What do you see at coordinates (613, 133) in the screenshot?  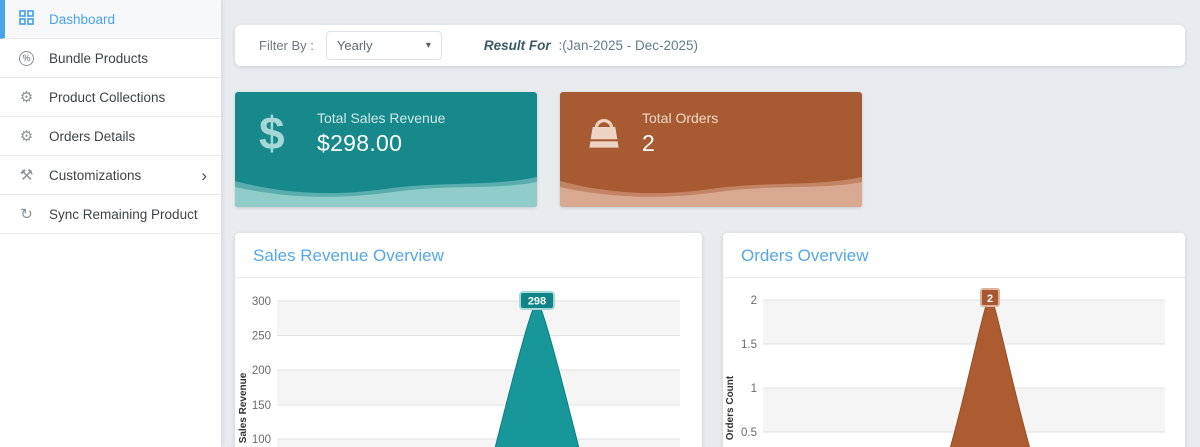 I see `shopping-bag-icon` at bounding box center [613, 133].